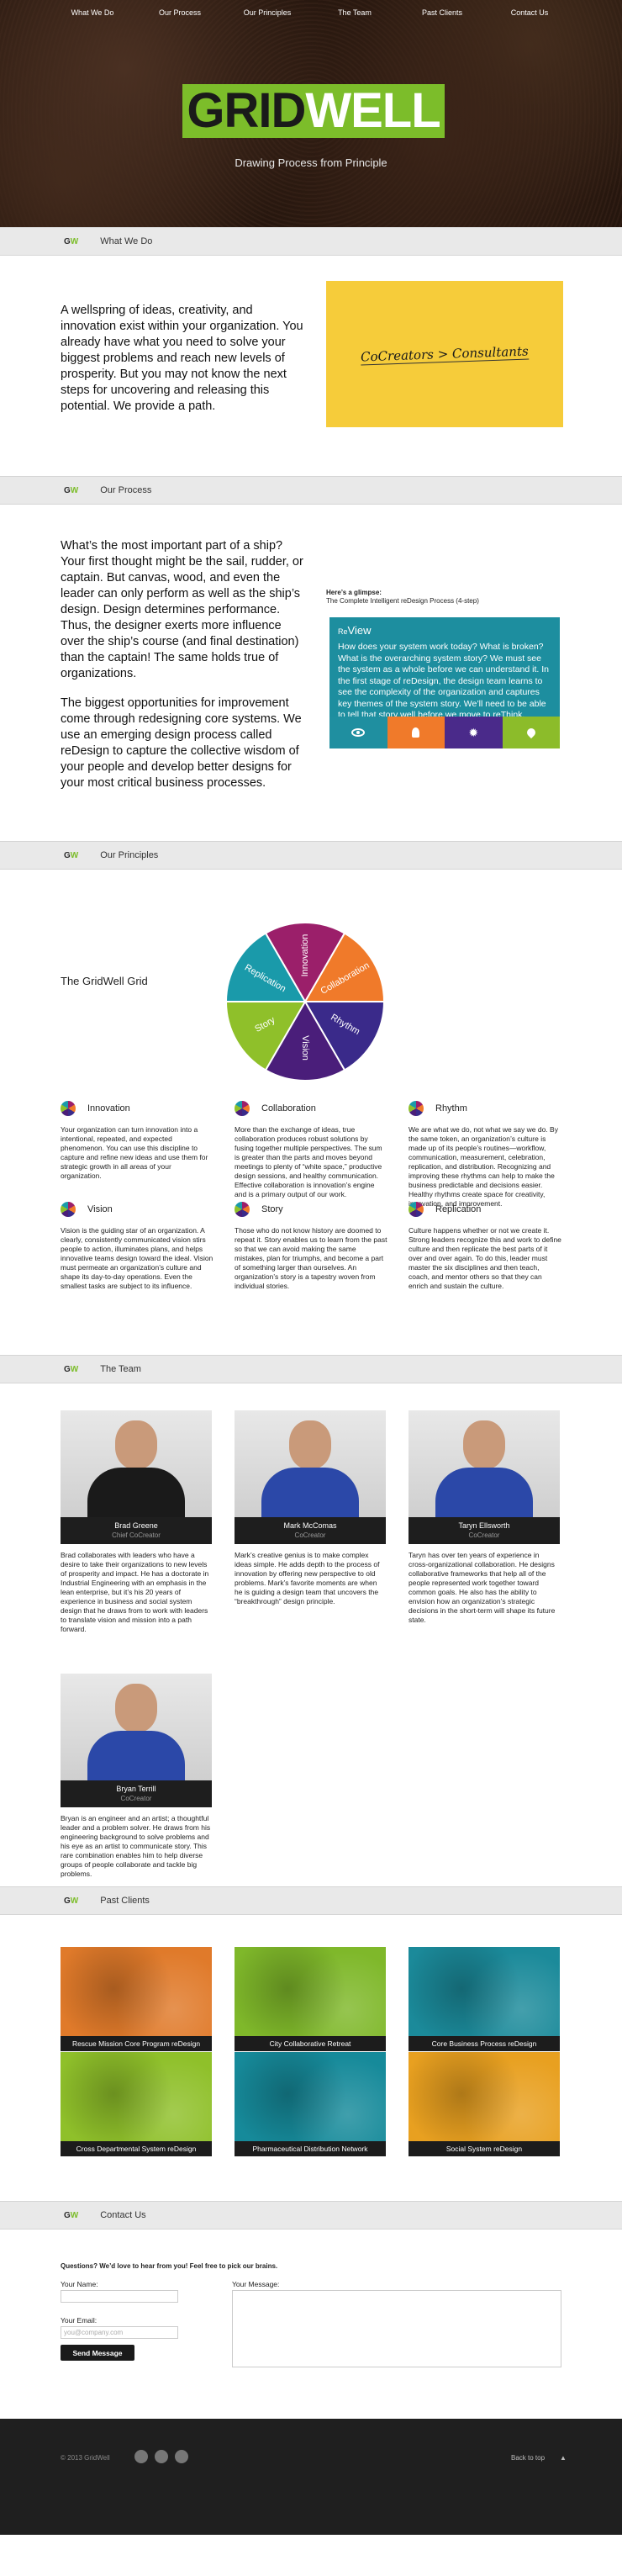 The height and width of the screenshot is (2576, 622). Describe the element at coordinates (311, 855) in the screenshot. I see `section-bar-our-principles: GW Our Principles` at that location.